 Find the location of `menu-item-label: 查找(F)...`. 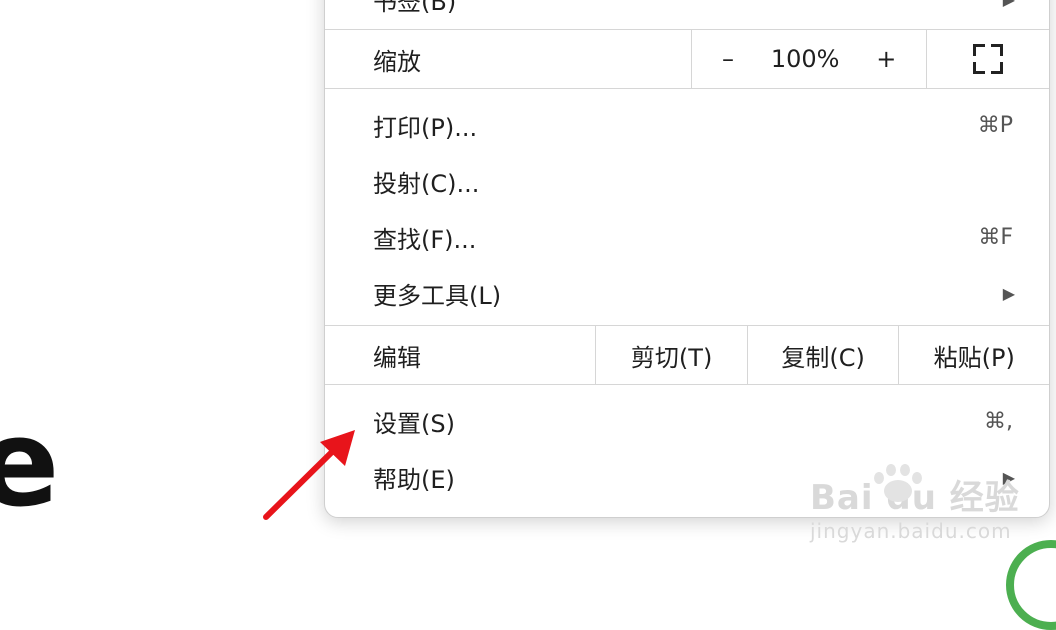

menu-item-label: 查找(F)... is located at coordinates (425, 239).